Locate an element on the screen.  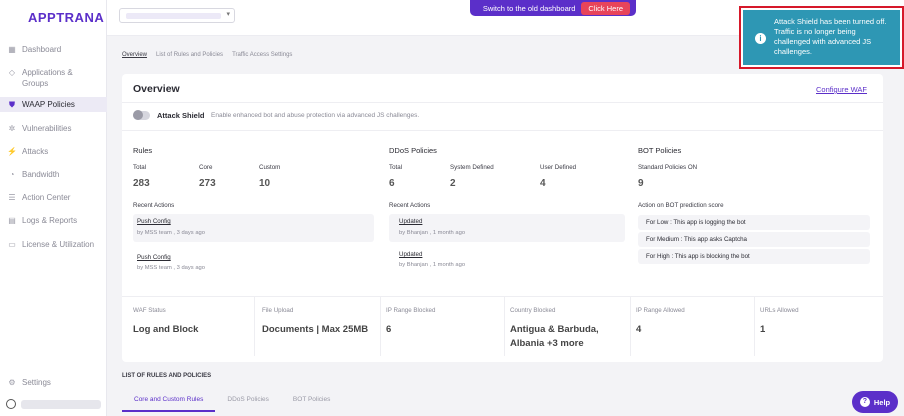
sidebar-item-label: Logs & Reports is located at coordinates (50, 220).